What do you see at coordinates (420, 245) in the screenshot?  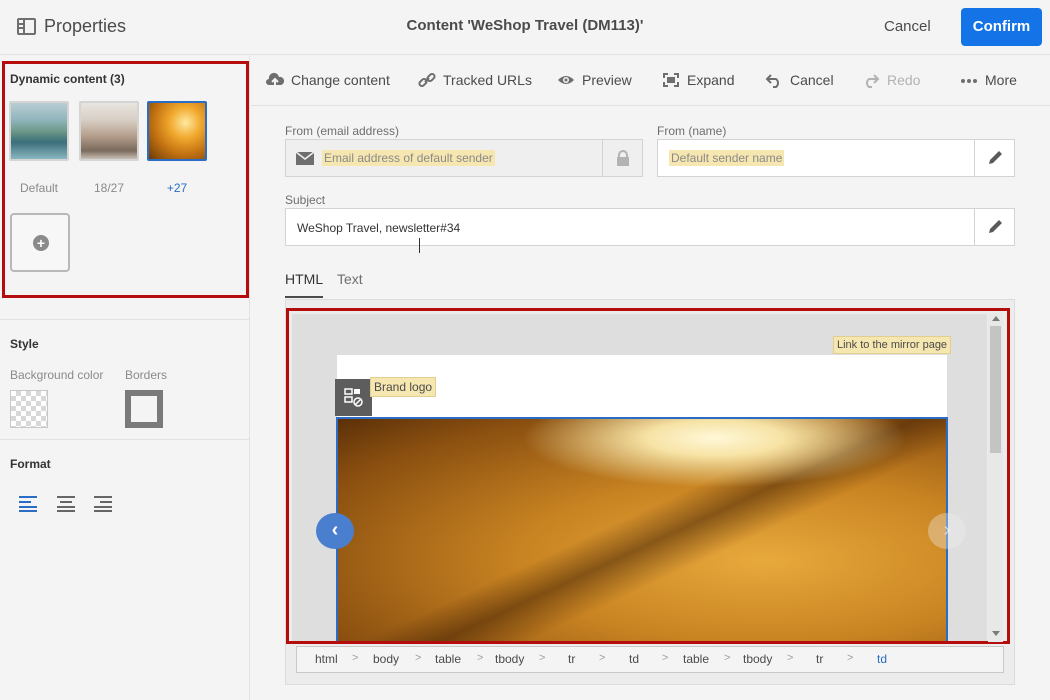 I see `text-cursor-icon` at bounding box center [420, 245].